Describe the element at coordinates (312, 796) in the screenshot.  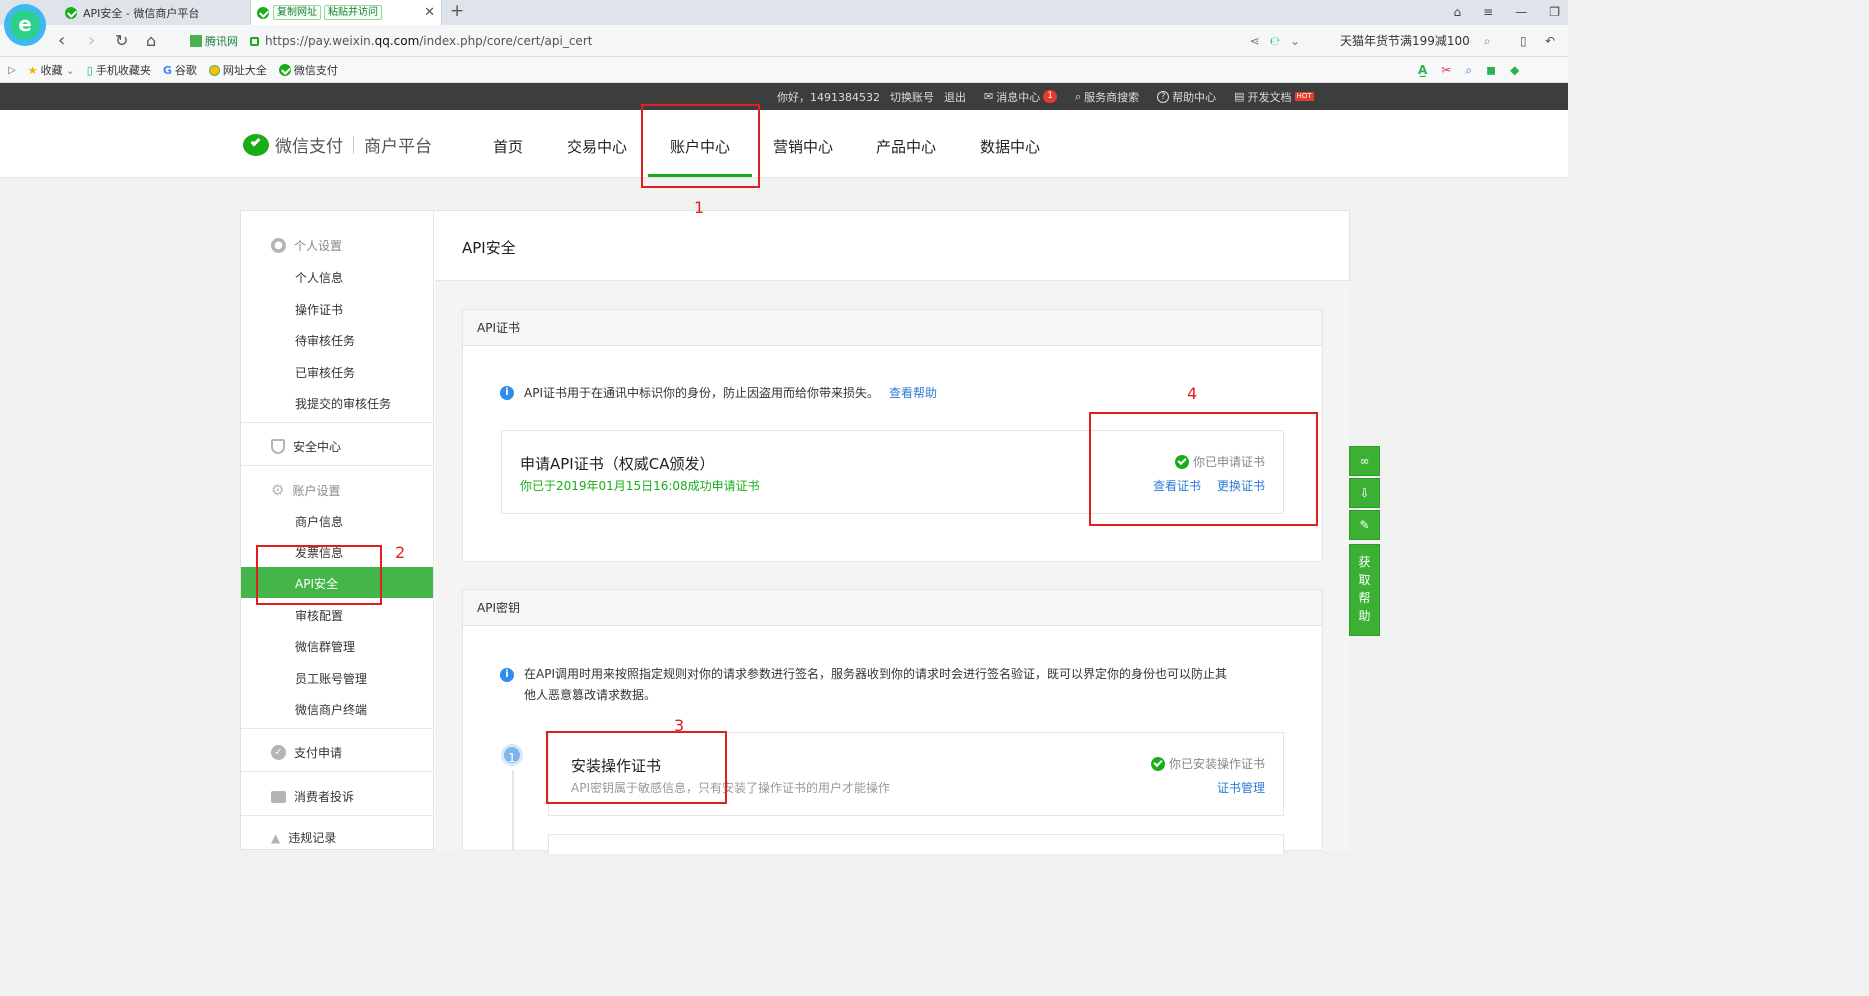
I see `sidebar-item-complaints: 消费者投诉` at that location.